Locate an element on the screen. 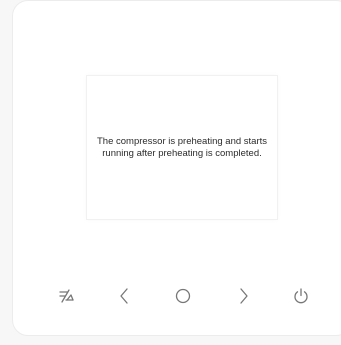 This screenshot has height=345, width=341. chevron-right-icon is located at coordinates (244, 296).